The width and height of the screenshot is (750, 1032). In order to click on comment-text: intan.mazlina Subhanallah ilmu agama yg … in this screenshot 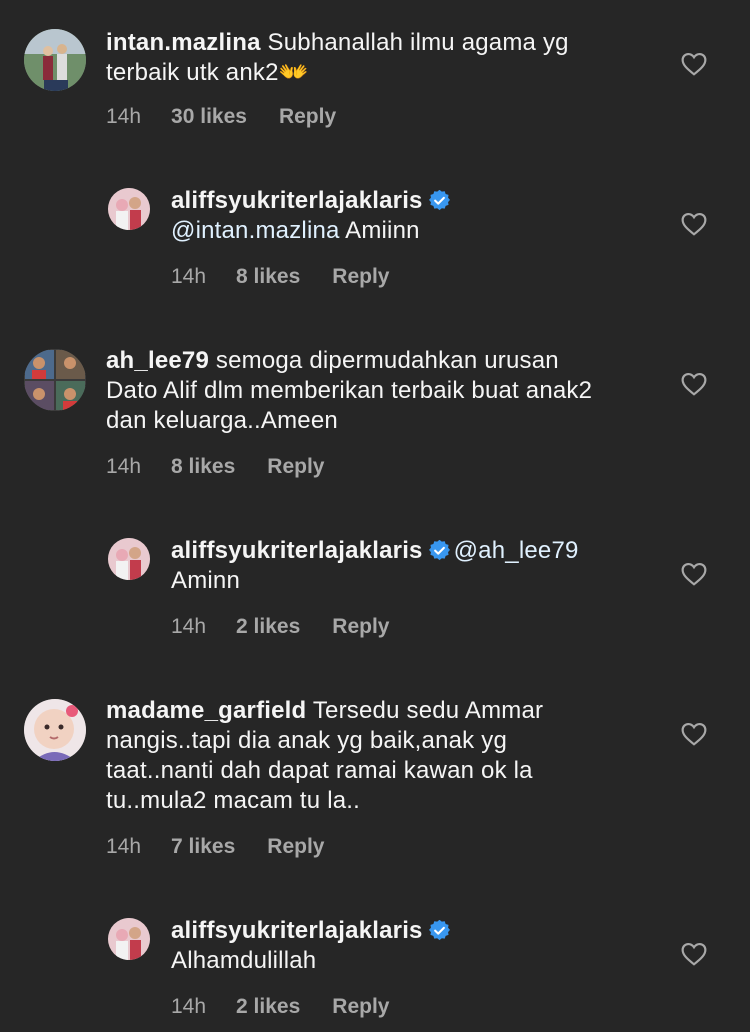, I will do `click(376, 58)`.